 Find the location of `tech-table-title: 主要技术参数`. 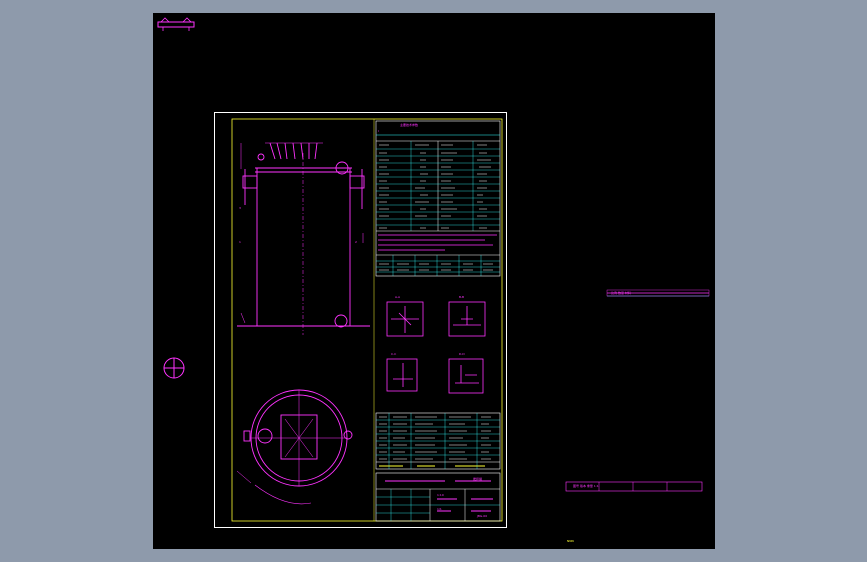

tech-table-title: 主要技术参数 is located at coordinates (409, 125).